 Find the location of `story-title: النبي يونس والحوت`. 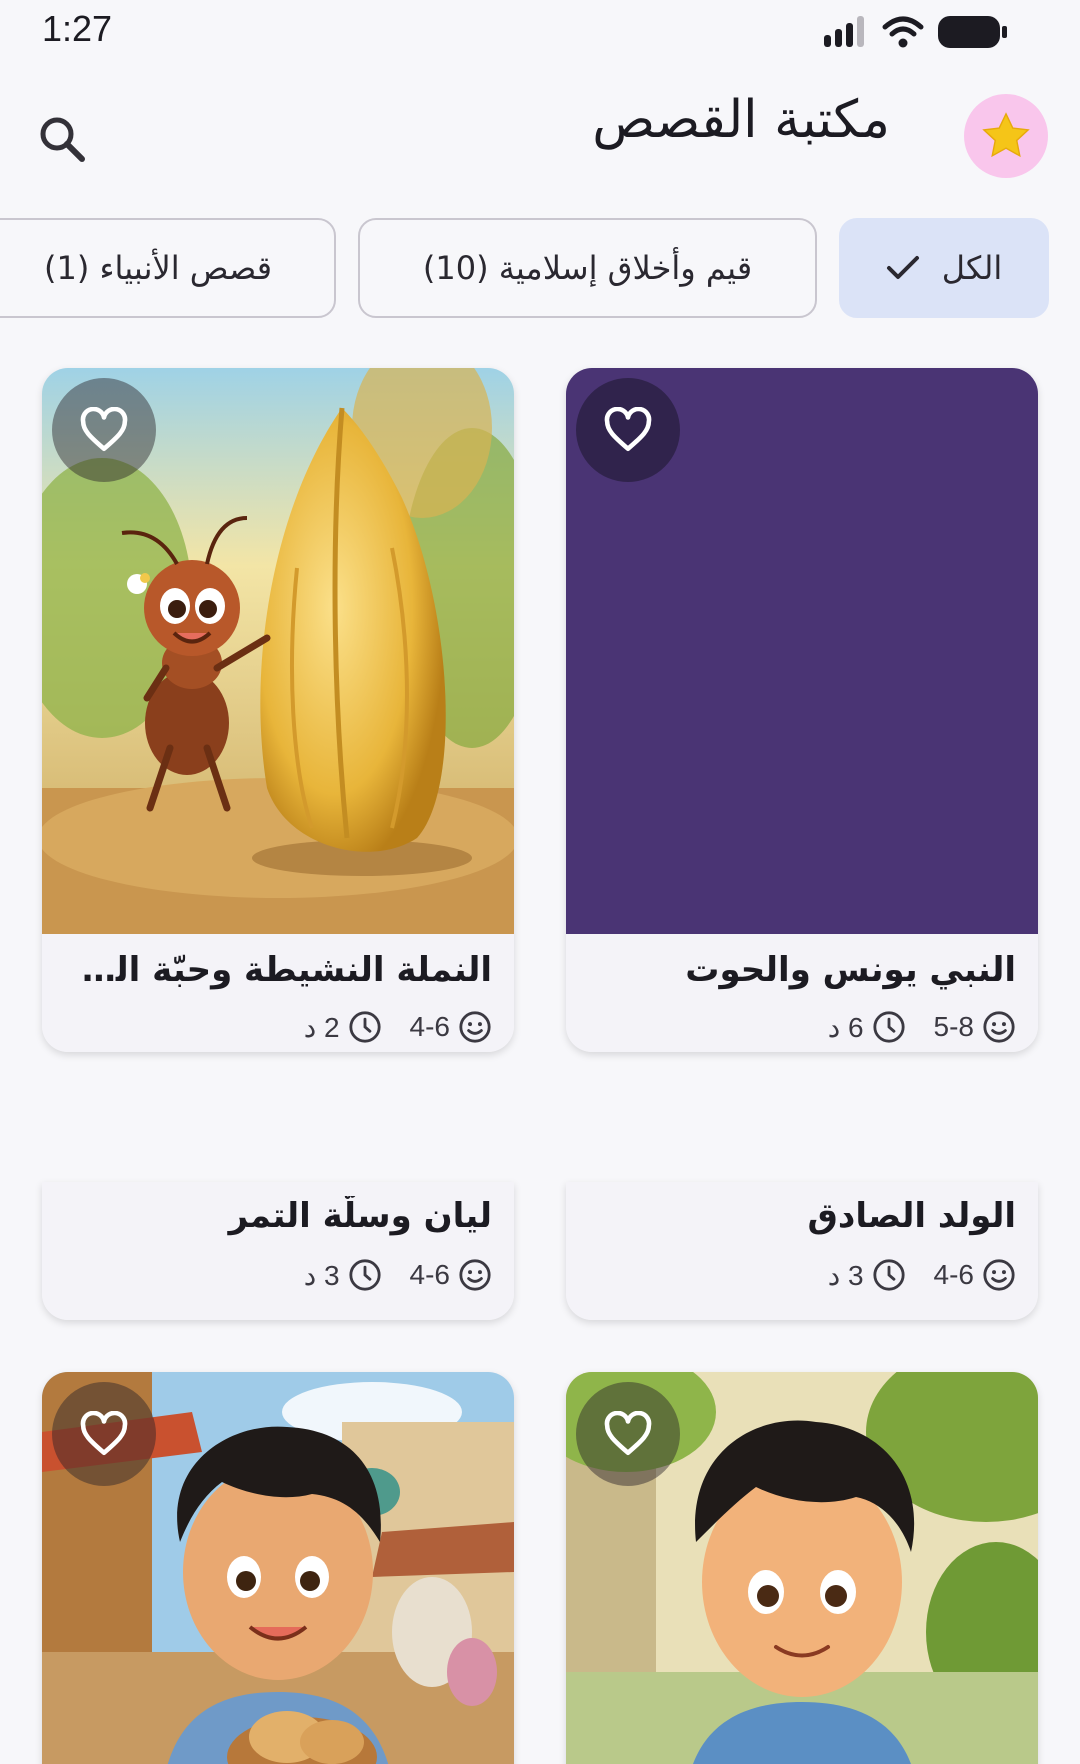

story-title: النبي يونس والحوت is located at coordinates (850, 970).